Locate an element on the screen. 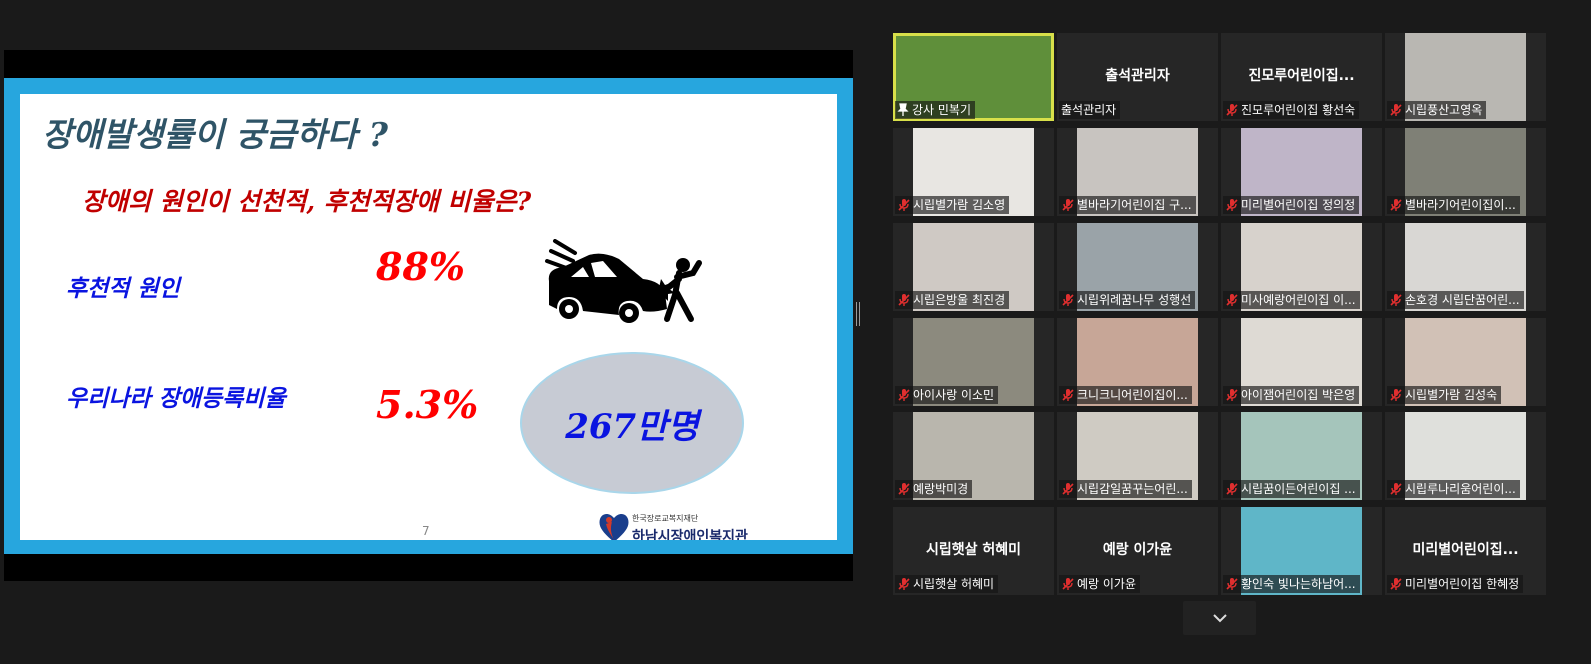 Image resolution: width=1591 pixels, height=664 pixels. participant-name-label: 시립위례꿈나무 성행선 is located at coordinates (1127, 300).